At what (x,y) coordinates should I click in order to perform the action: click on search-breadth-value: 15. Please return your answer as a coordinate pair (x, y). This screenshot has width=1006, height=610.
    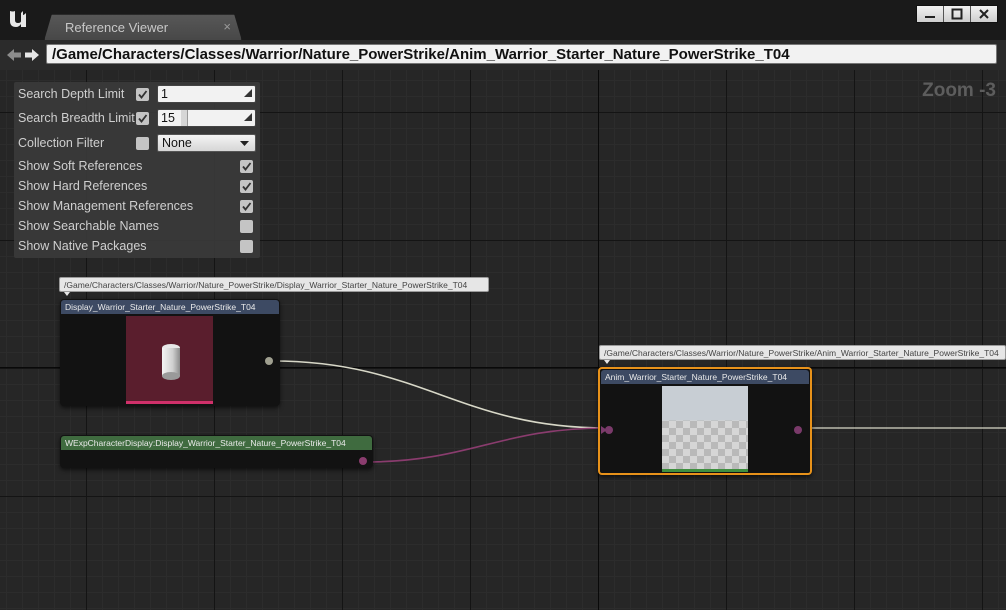
    Looking at the image, I should click on (168, 118).